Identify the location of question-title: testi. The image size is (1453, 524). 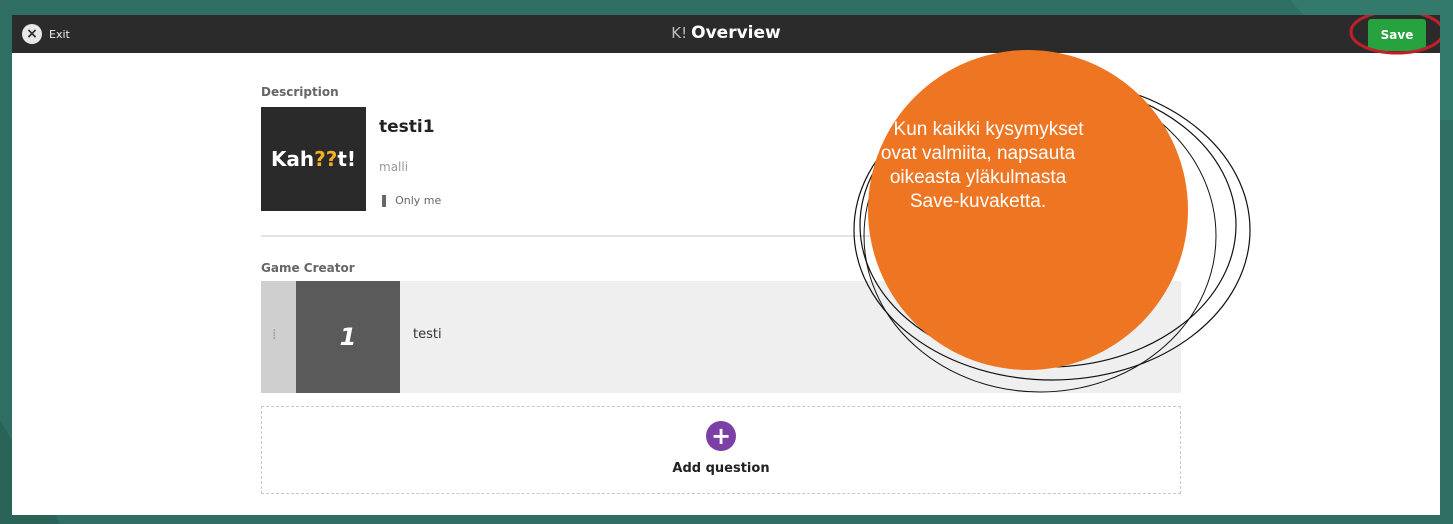
(427, 334).